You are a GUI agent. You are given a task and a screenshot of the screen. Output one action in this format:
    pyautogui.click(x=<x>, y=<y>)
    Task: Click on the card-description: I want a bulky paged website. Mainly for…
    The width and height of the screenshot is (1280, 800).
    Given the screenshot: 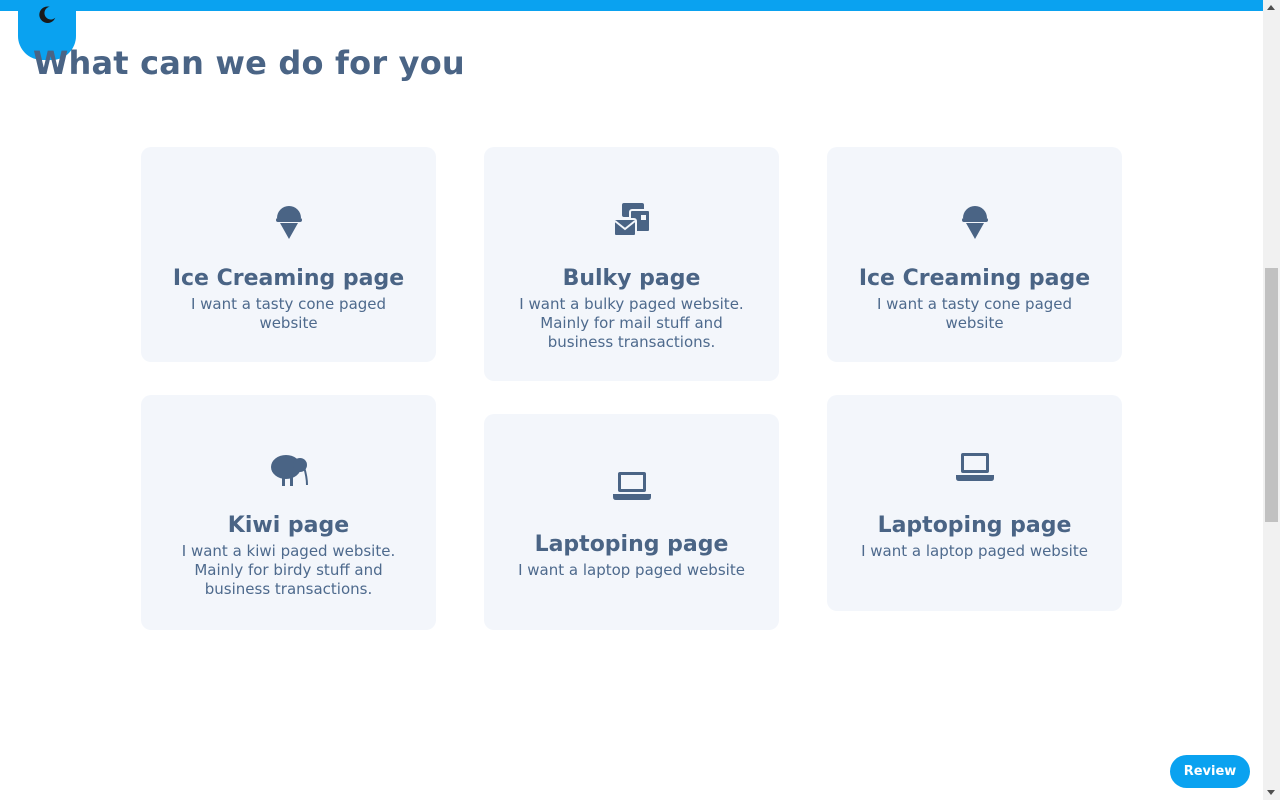 What is the action you would take?
    pyautogui.click(x=631, y=323)
    